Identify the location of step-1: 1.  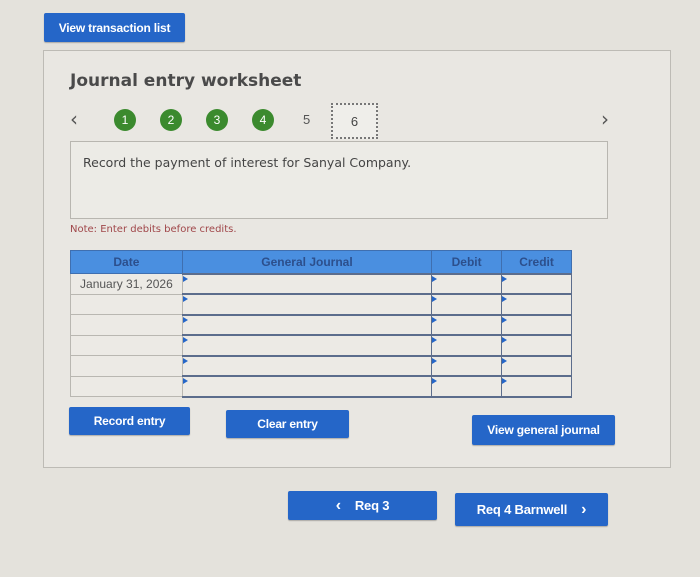
(125, 120).